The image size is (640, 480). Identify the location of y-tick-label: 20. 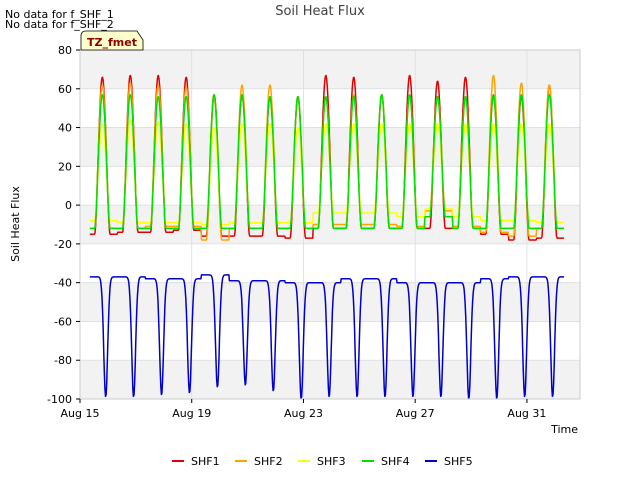
(65, 166).